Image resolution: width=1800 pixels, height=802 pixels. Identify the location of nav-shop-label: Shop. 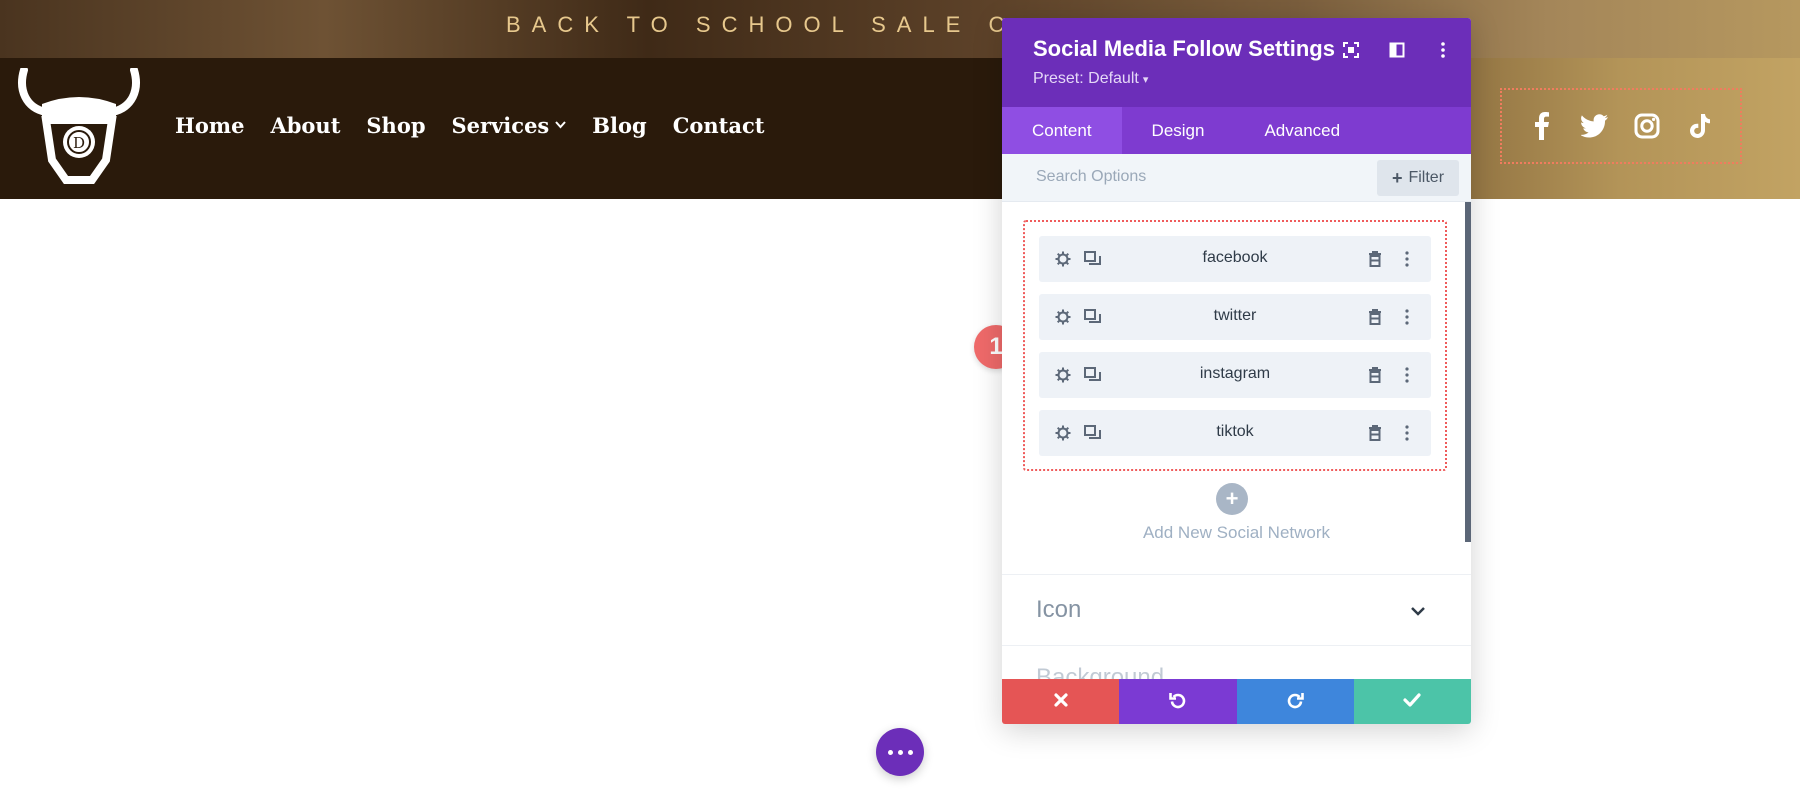
(396, 125).